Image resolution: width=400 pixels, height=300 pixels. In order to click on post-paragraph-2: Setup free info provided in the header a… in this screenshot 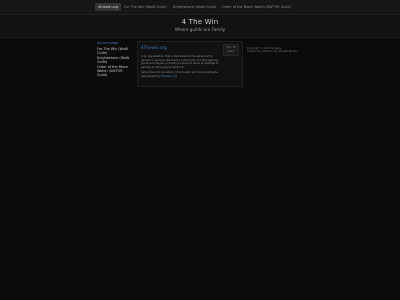, I will do `click(181, 74)`.